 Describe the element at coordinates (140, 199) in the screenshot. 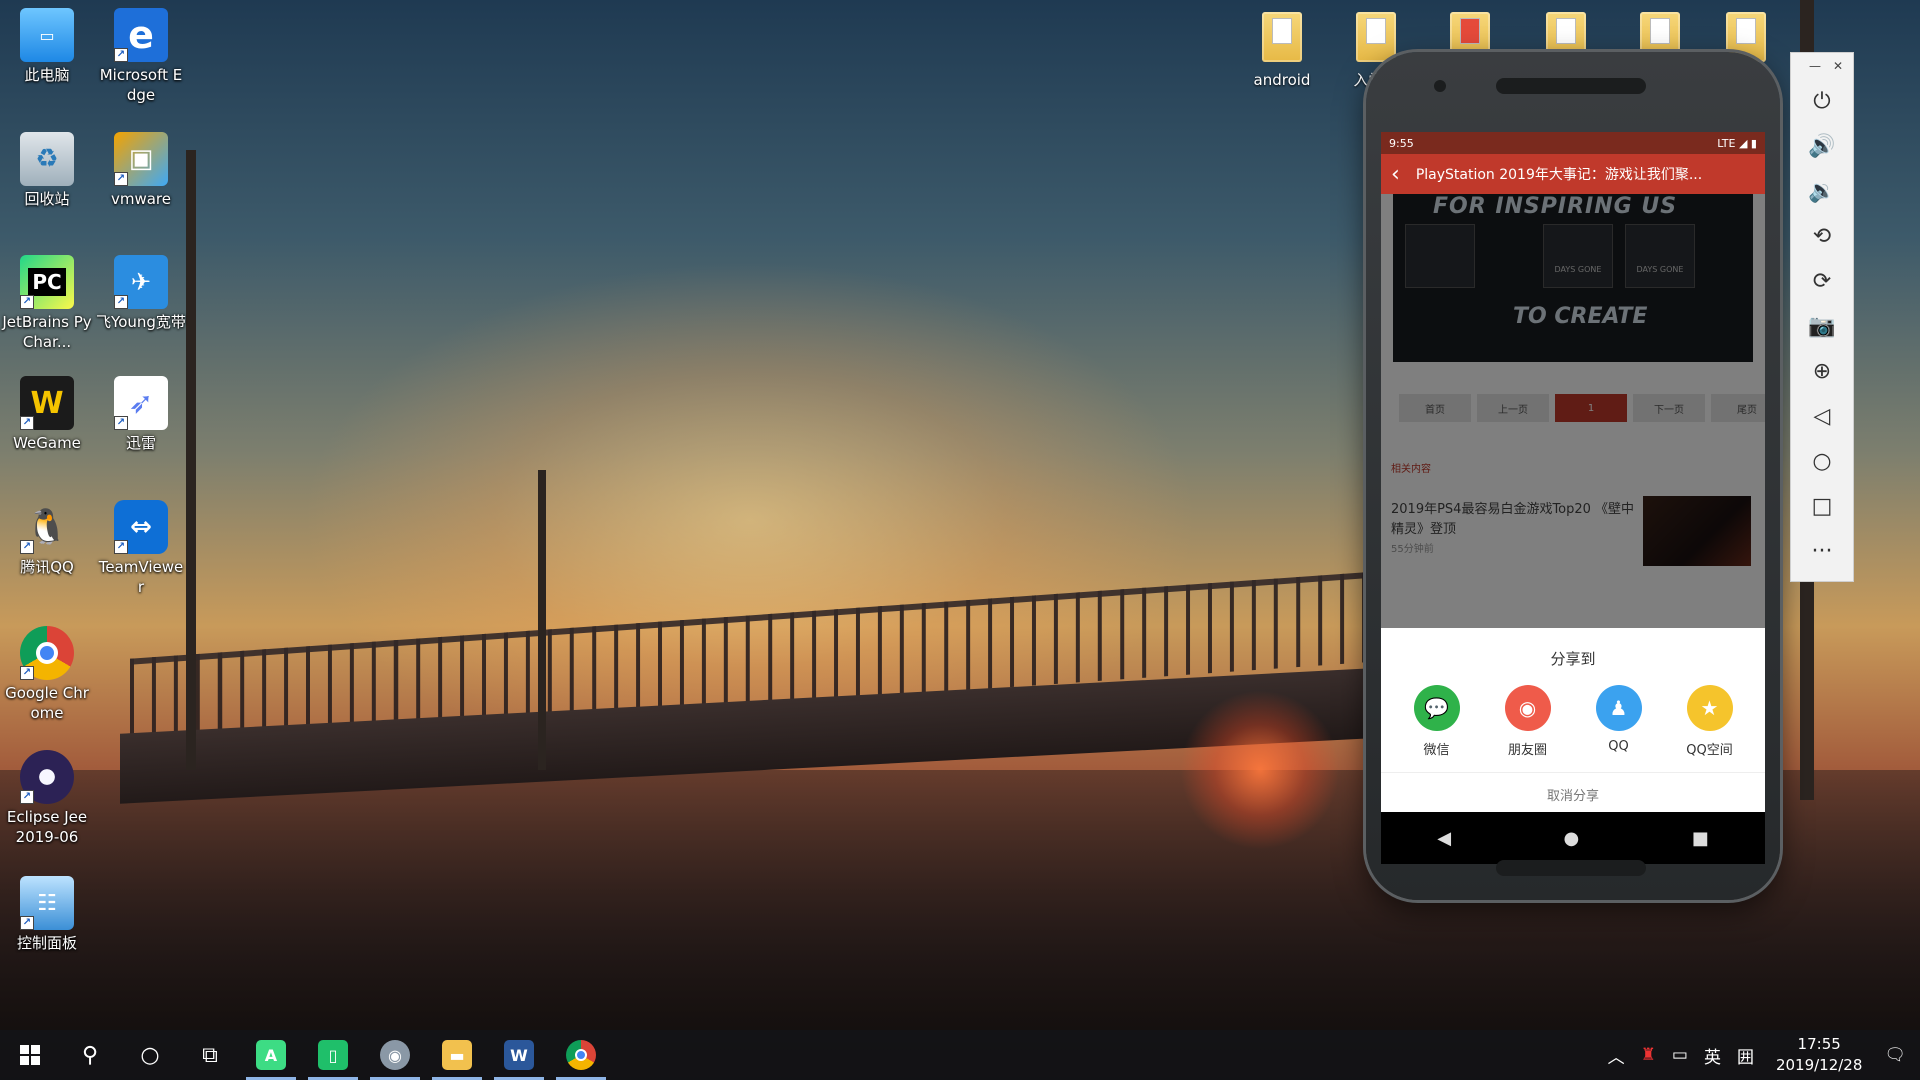

I see `desktop-icon-label: vmware` at that location.